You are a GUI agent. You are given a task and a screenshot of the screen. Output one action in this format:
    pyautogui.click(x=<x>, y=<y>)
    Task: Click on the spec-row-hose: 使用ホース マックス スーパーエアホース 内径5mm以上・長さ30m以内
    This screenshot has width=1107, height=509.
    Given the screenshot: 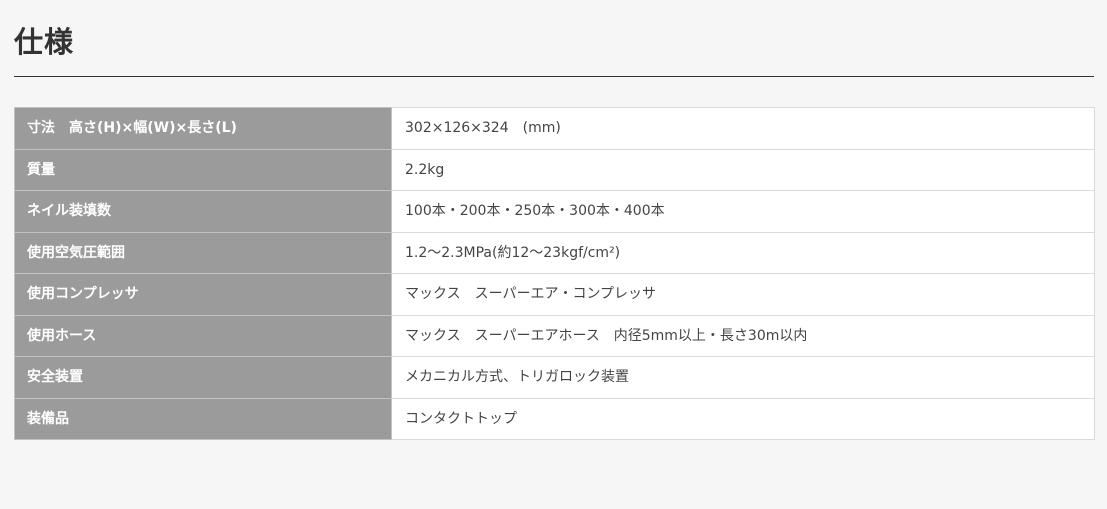 What is the action you would take?
    pyautogui.click(x=554, y=335)
    